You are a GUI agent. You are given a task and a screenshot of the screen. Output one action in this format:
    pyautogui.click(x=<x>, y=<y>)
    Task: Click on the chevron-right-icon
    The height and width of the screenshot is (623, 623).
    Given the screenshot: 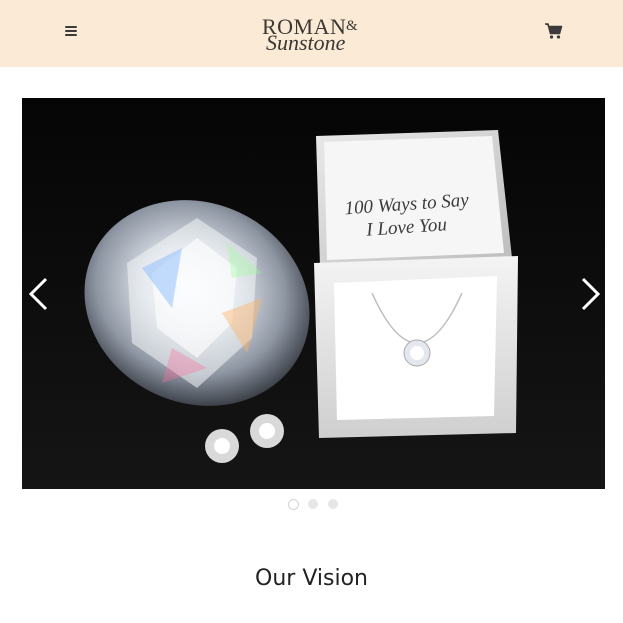 What is the action you would take?
    pyautogui.click(x=591, y=294)
    